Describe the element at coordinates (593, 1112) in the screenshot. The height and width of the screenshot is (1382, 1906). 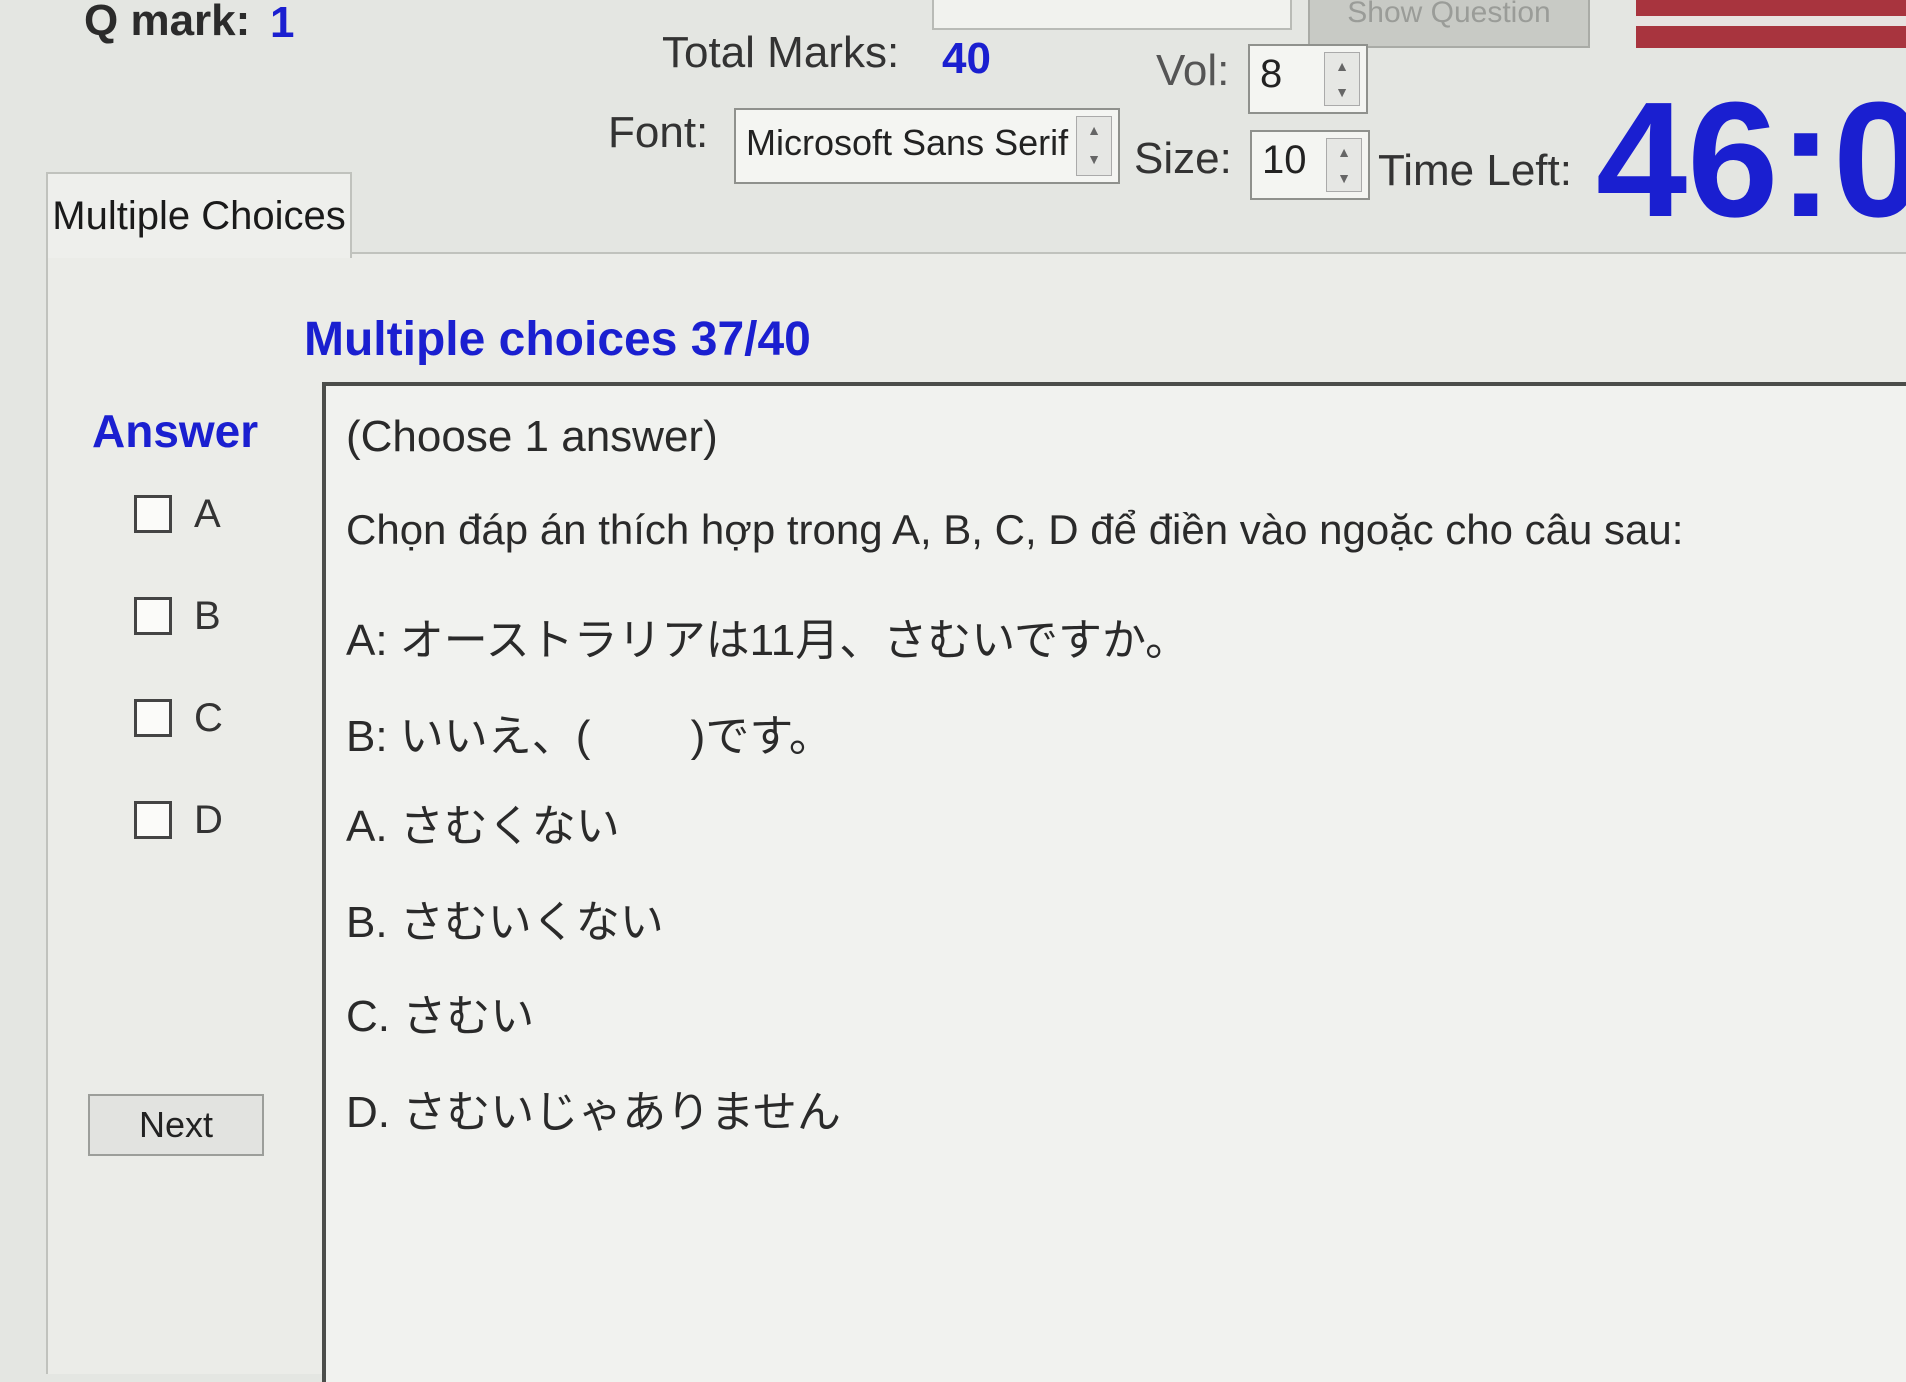
I see `choice-d: D. さむいじゃありません` at that location.